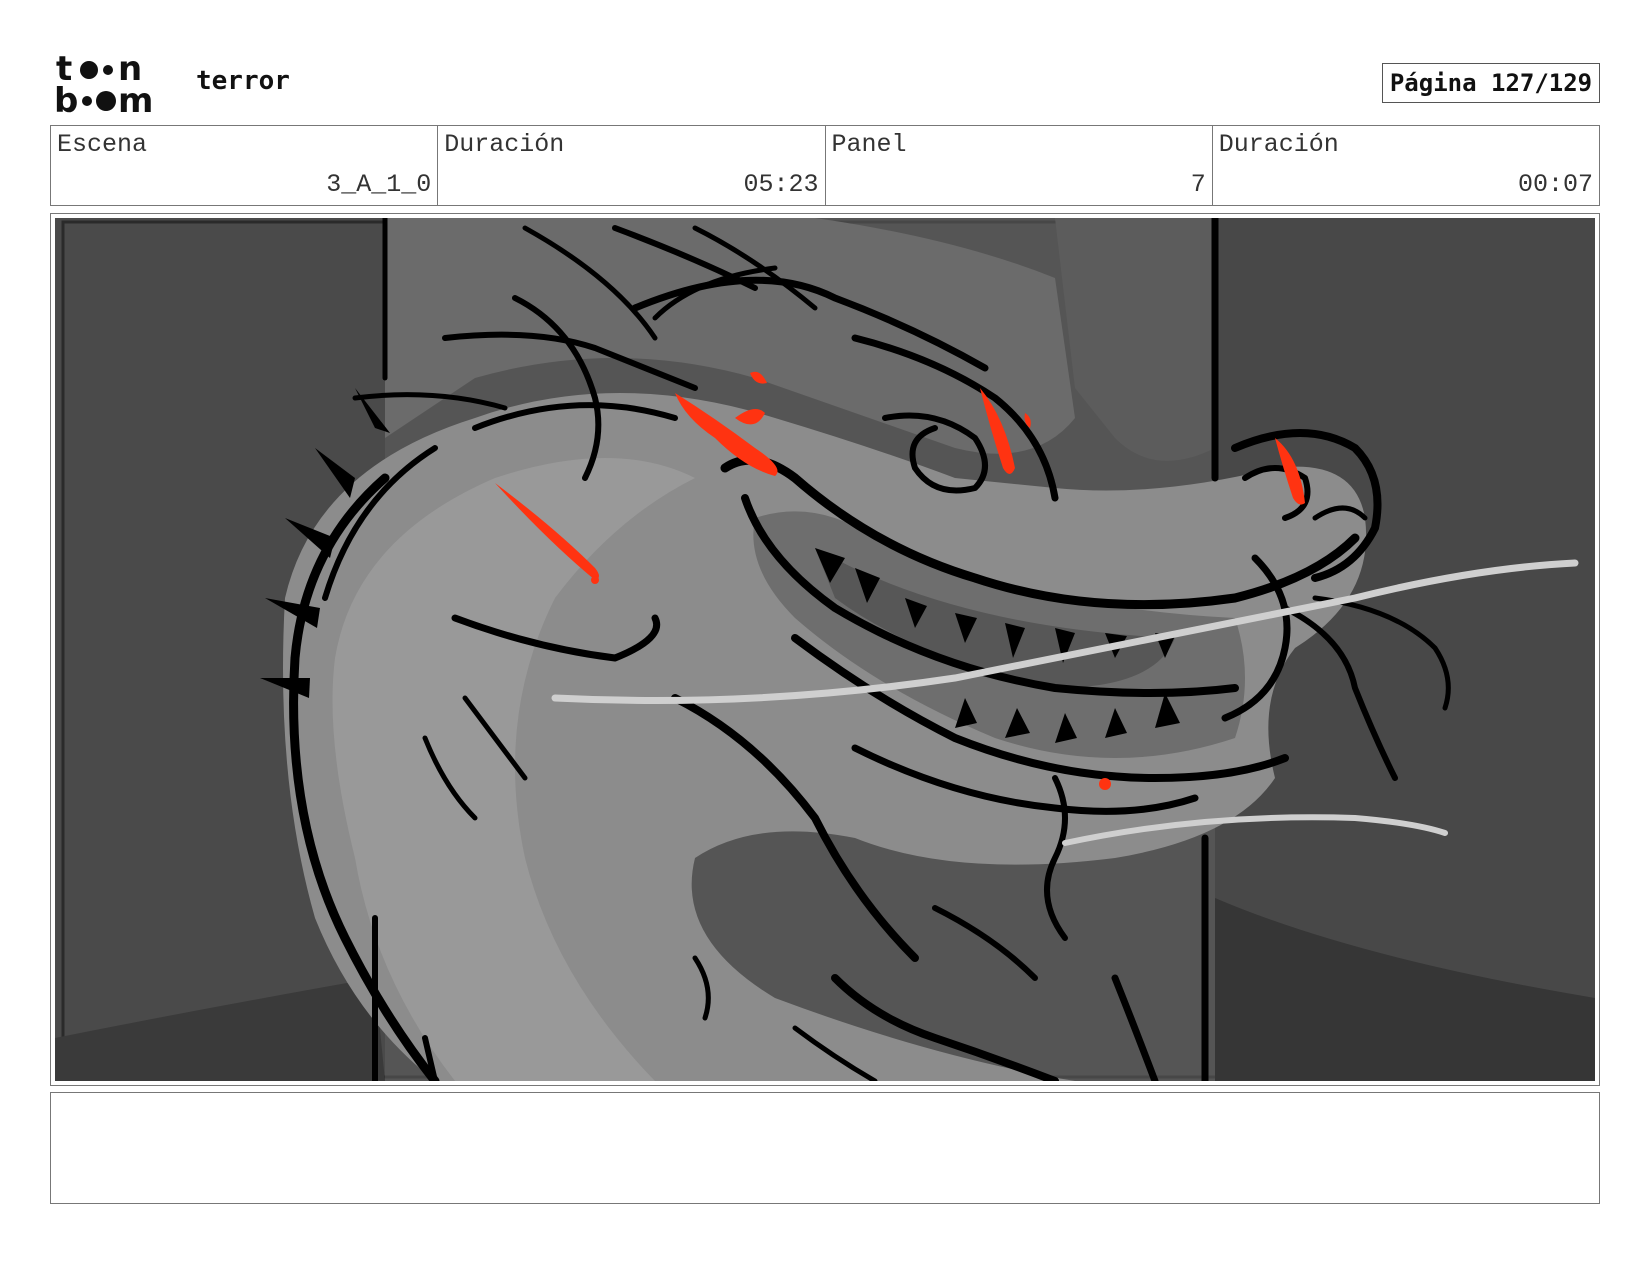 The width and height of the screenshot is (1650, 1275). What do you see at coordinates (781, 184) in the screenshot?
I see `scene-duration-value: 05:23` at bounding box center [781, 184].